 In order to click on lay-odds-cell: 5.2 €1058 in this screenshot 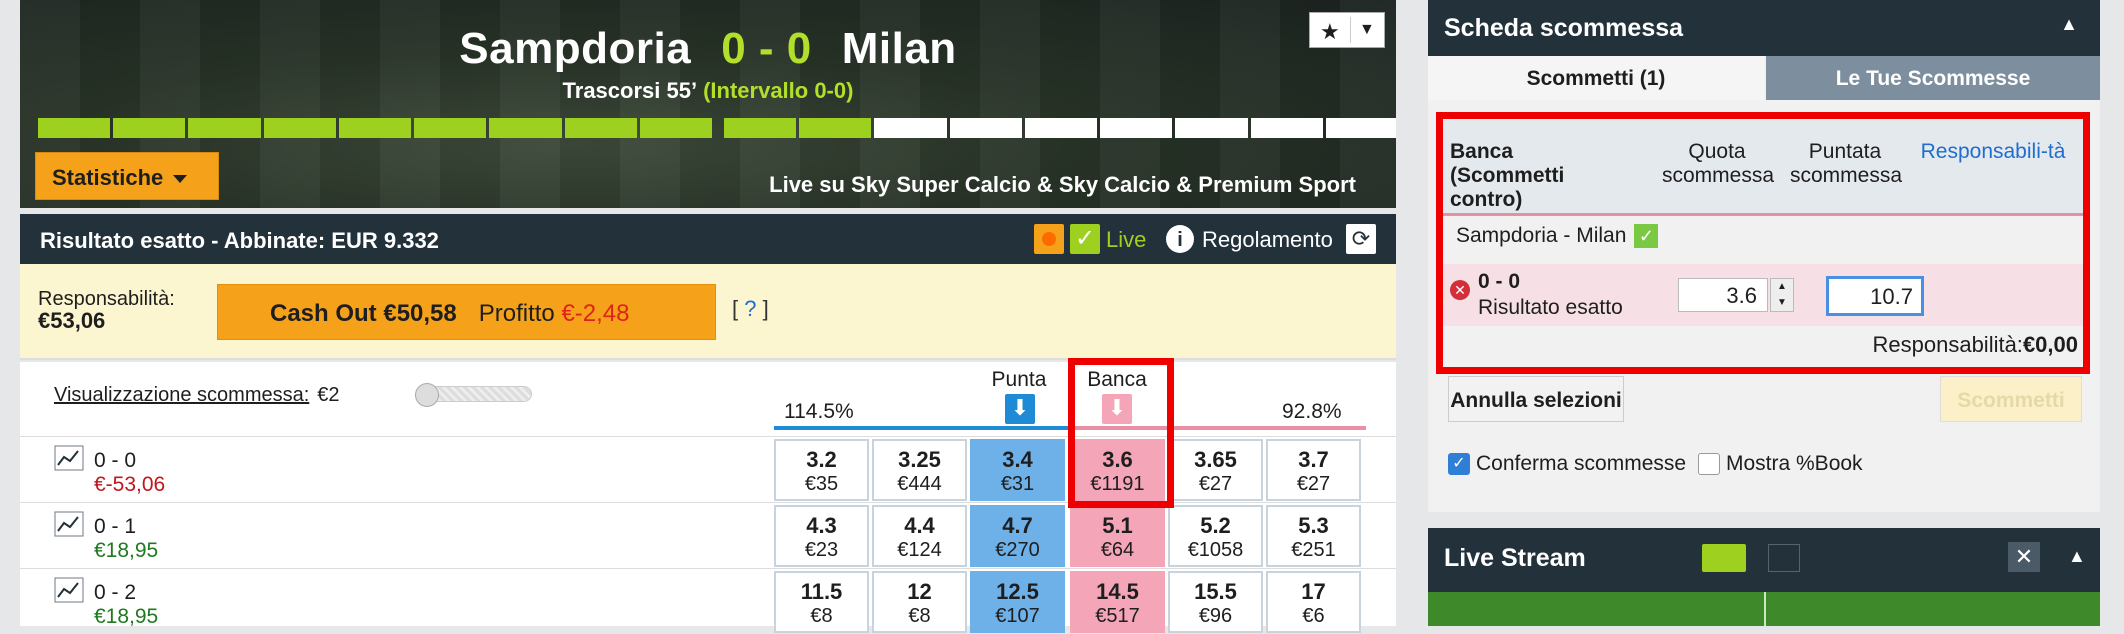, I will do `click(1215, 536)`.